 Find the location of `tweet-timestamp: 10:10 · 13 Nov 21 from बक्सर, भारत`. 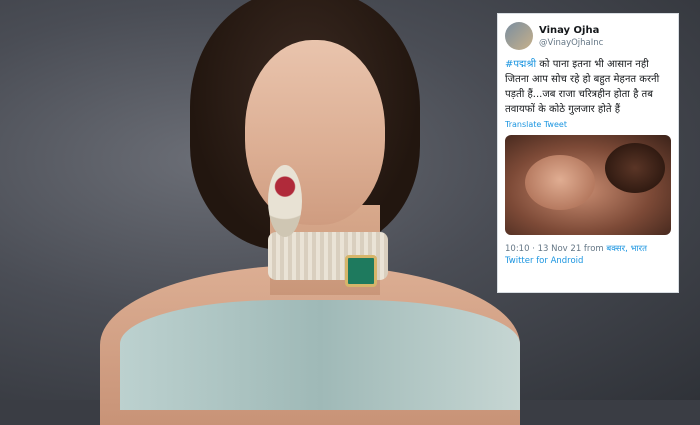

tweet-timestamp: 10:10 · 13 Nov 21 from बक्सर, भारत is located at coordinates (588, 249).